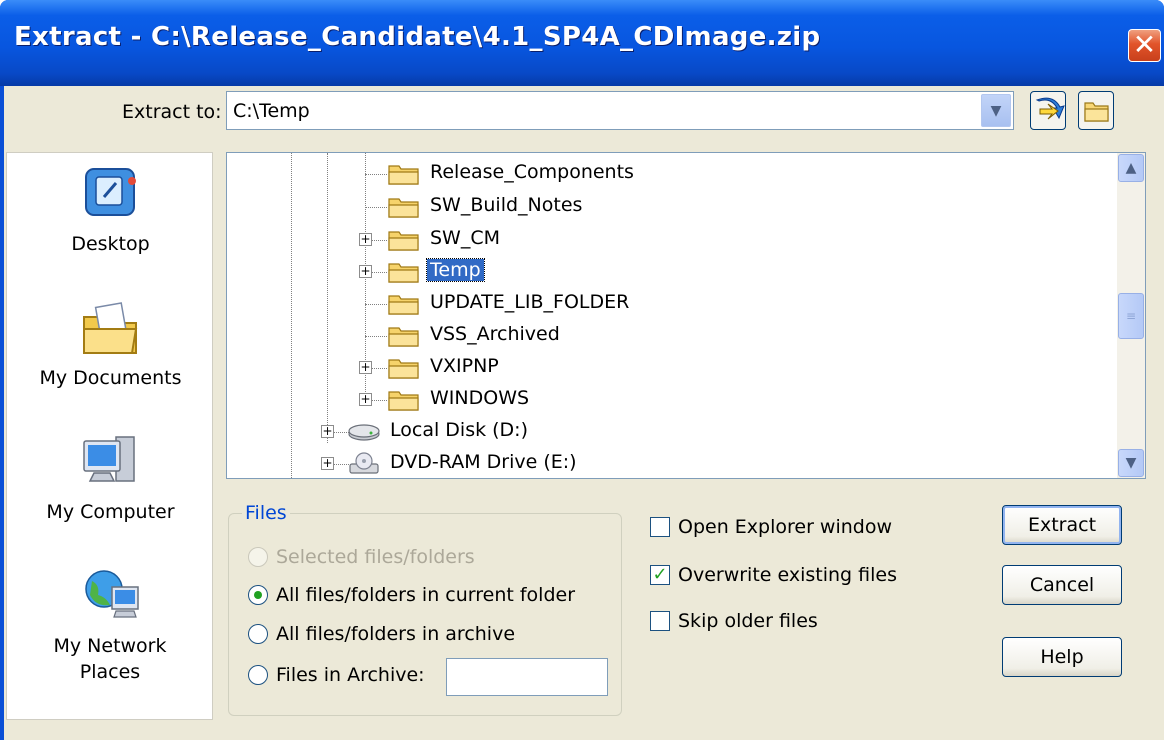  Describe the element at coordinates (620, 110) in the screenshot. I see `extract-to-combobox: C:\Temp ▼` at that location.